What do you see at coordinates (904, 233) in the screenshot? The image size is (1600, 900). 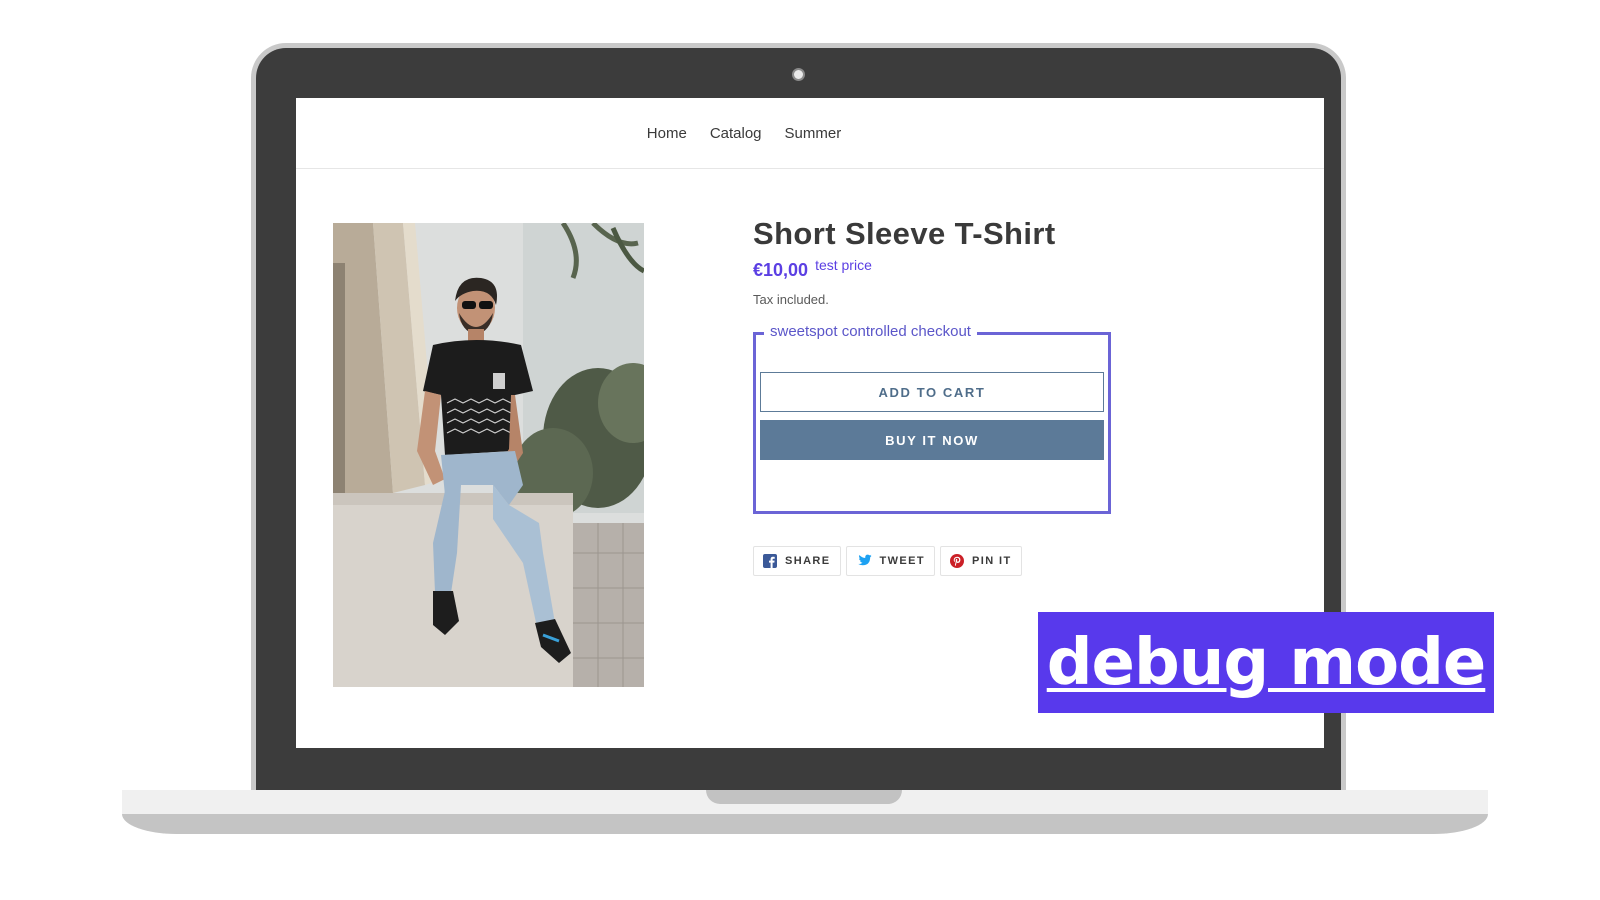 I see `product-title: Short Sleeve T-Shirt` at bounding box center [904, 233].